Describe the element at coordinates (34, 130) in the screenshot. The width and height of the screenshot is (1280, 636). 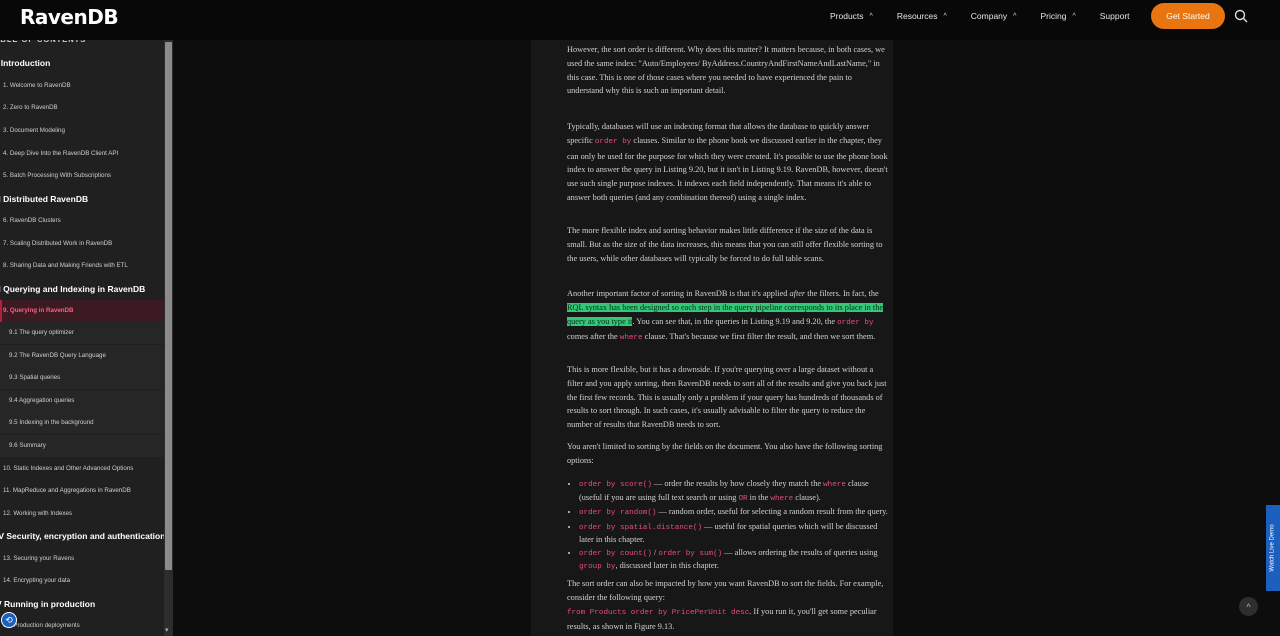
I see `toc-chapter-3: 3. Document Modeling` at that location.